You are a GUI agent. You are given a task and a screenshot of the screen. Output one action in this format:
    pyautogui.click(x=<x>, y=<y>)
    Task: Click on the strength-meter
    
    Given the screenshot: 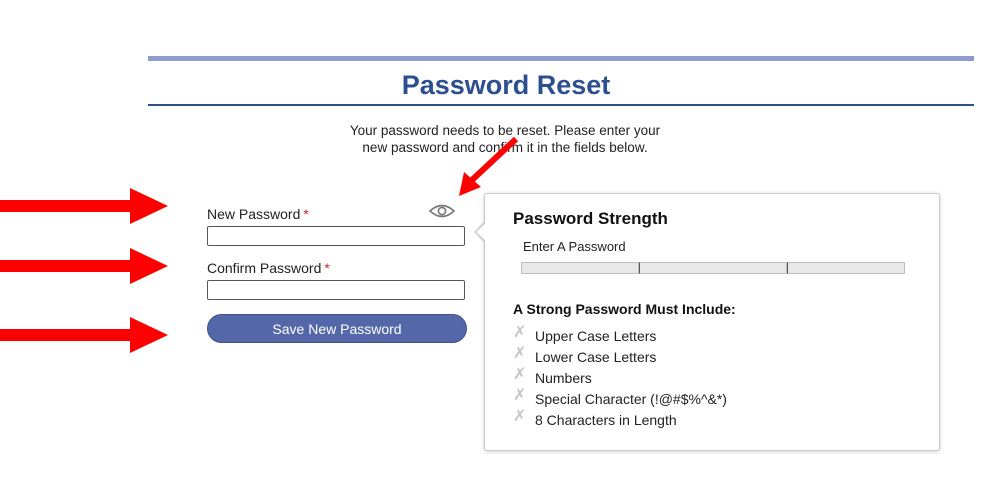 What is the action you would take?
    pyautogui.click(x=713, y=268)
    